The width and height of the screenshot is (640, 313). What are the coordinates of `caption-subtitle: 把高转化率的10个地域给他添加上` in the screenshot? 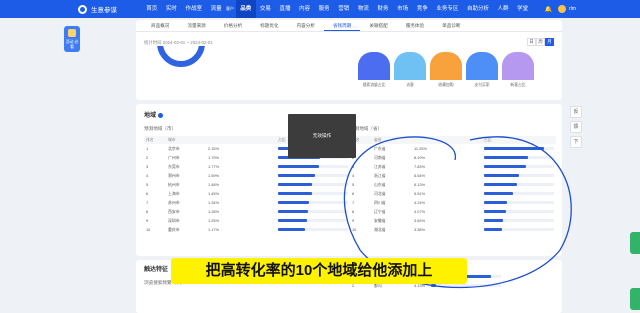 It's located at (319, 271).